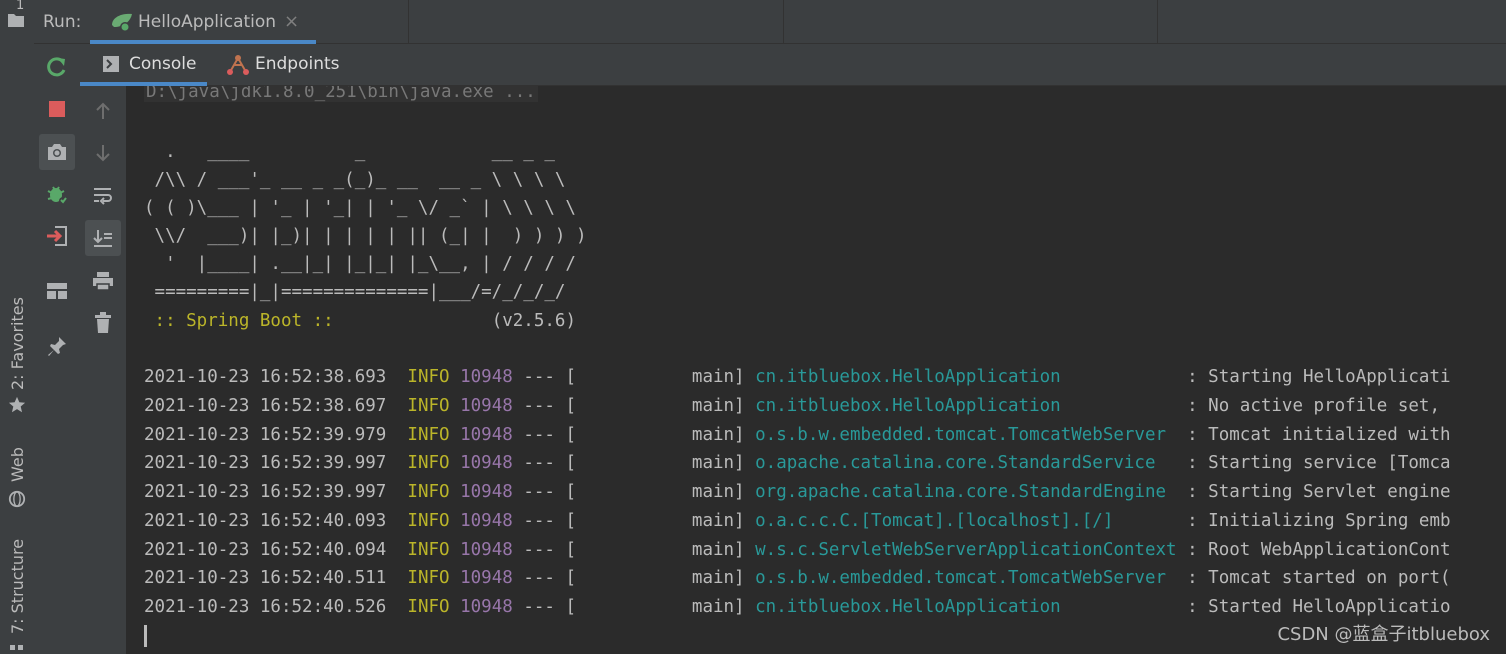  I want to click on run-actions-toolbar, so click(57, 349).